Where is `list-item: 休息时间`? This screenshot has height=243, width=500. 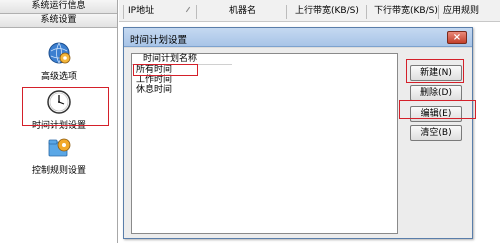 list-item: 休息时间 is located at coordinates (264, 90).